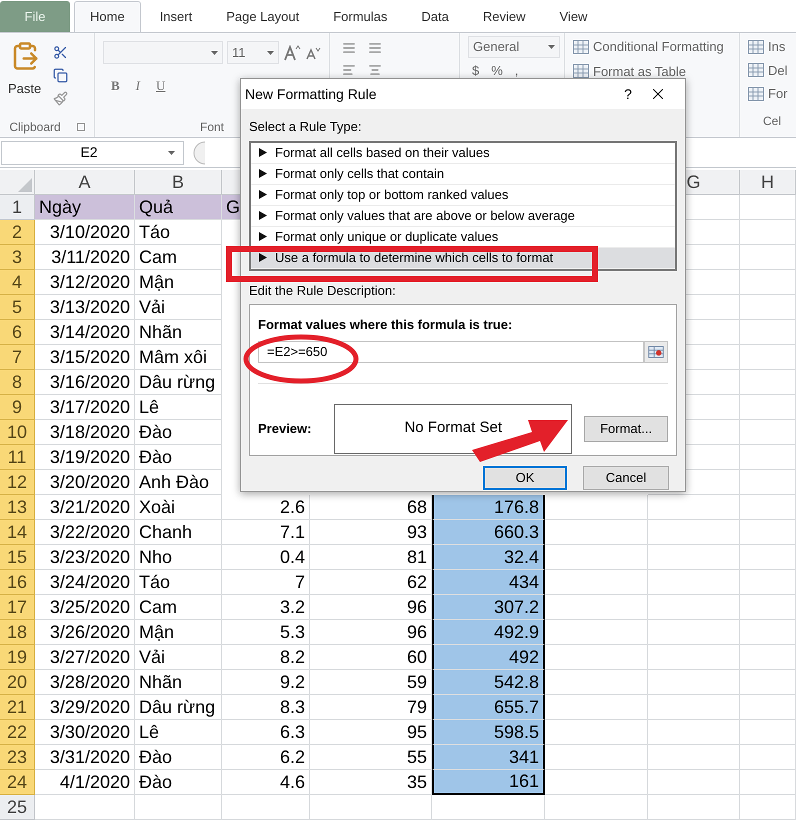 The height and width of the screenshot is (822, 796). I want to click on row-header: 9, so click(17, 407).